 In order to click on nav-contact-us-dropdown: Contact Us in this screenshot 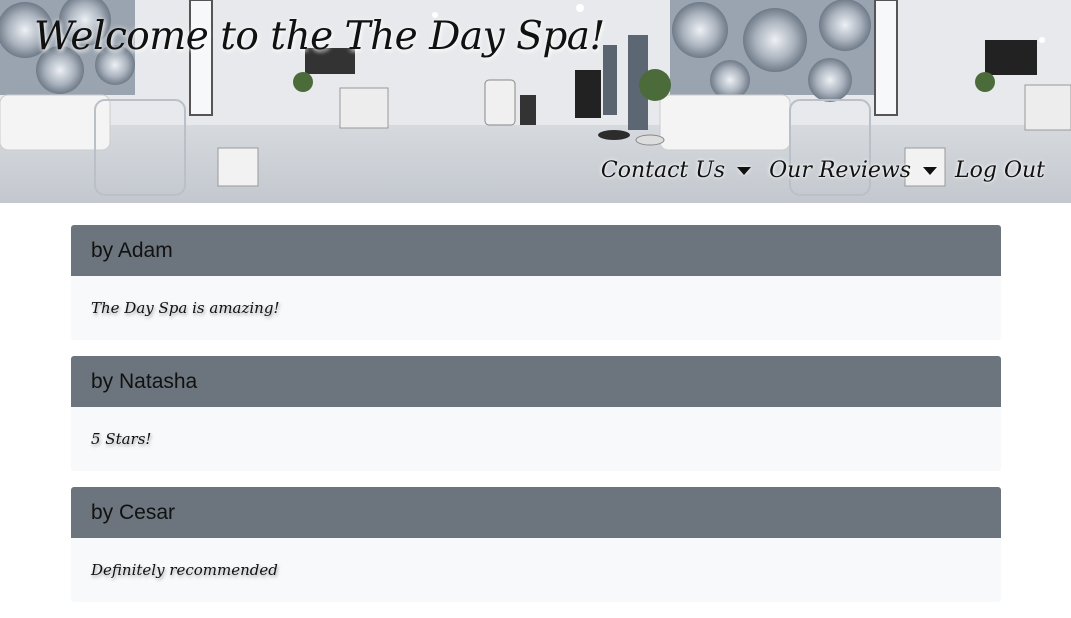, I will do `click(676, 170)`.